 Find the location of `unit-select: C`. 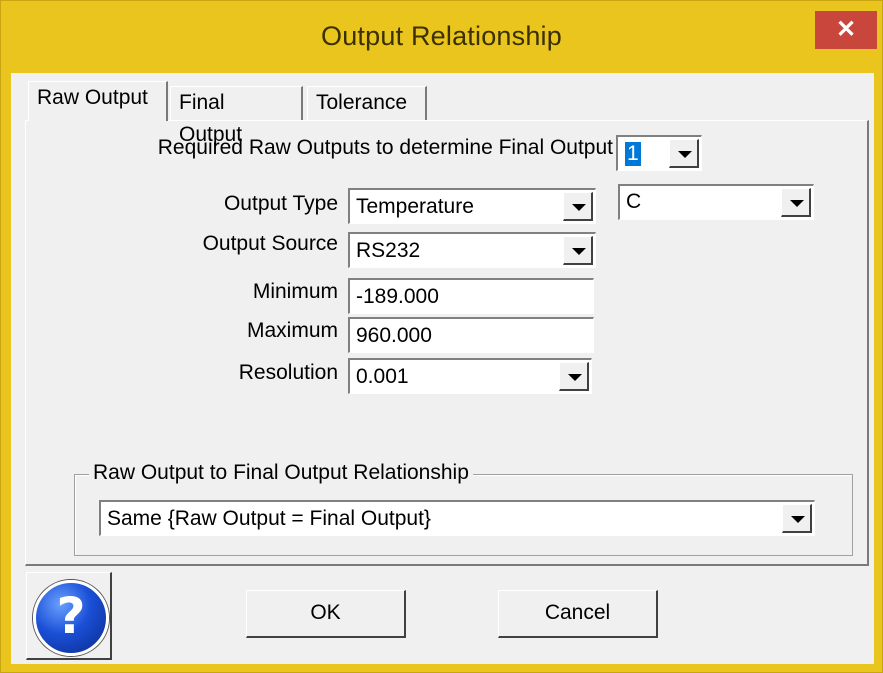

unit-select: C is located at coordinates (716, 202).